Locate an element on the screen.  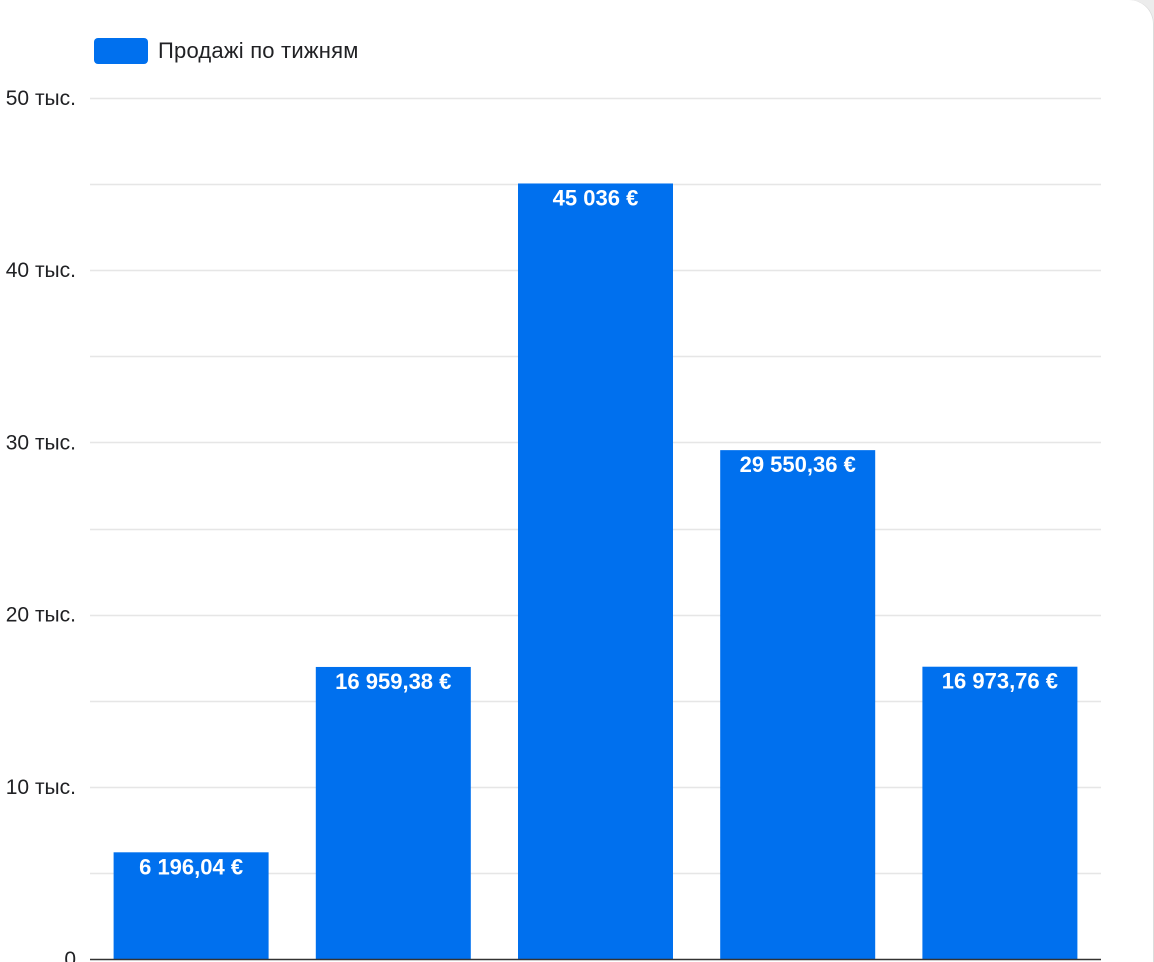
y-tick-label: 40 тыс. is located at coordinates (41, 270).